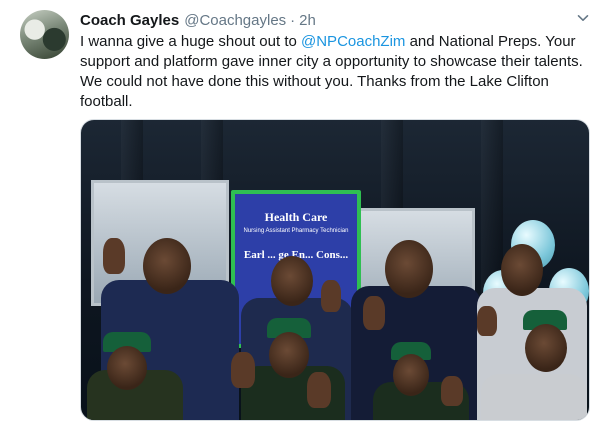 This screenshot has height=421, width=603. Describe the element at coordinates (129, 20) in the screenshot. I see `author-name: Coach Gayles` at that location.